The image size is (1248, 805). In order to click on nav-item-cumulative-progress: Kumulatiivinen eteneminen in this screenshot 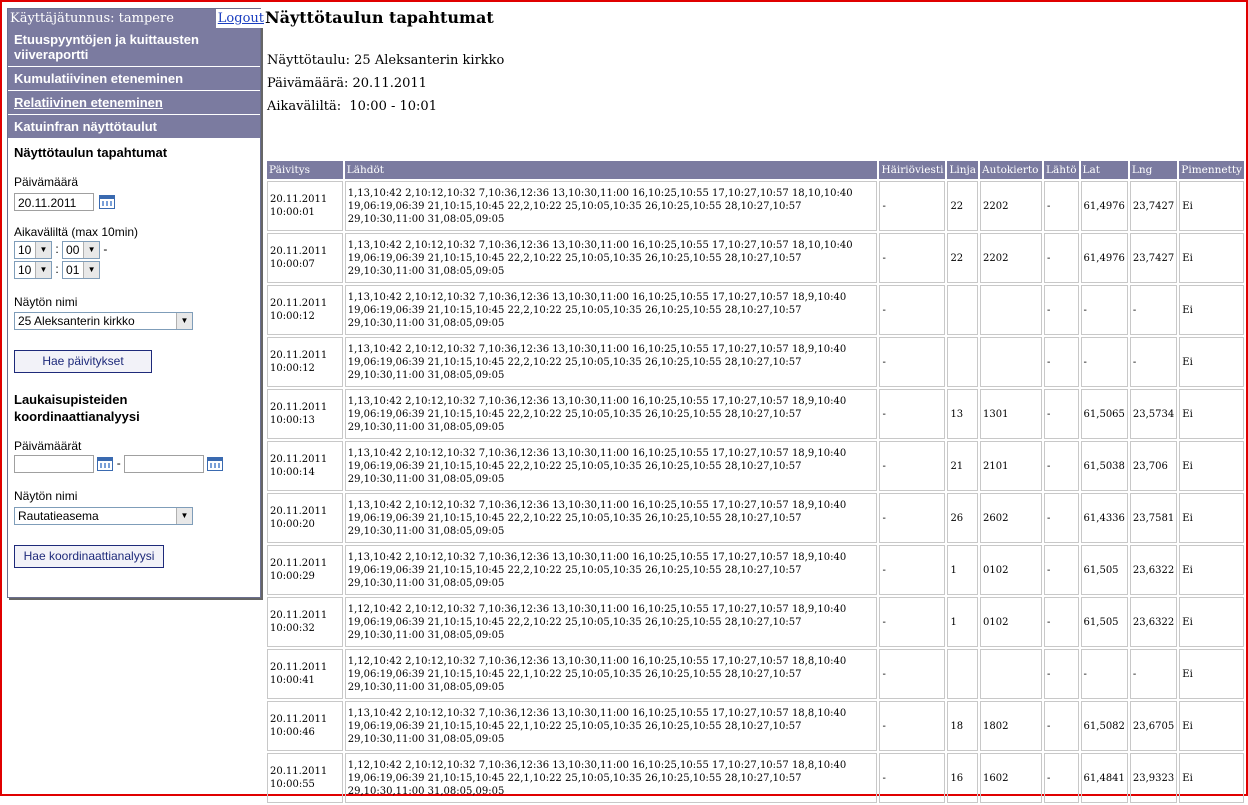, I will do `click(134, 78)`.